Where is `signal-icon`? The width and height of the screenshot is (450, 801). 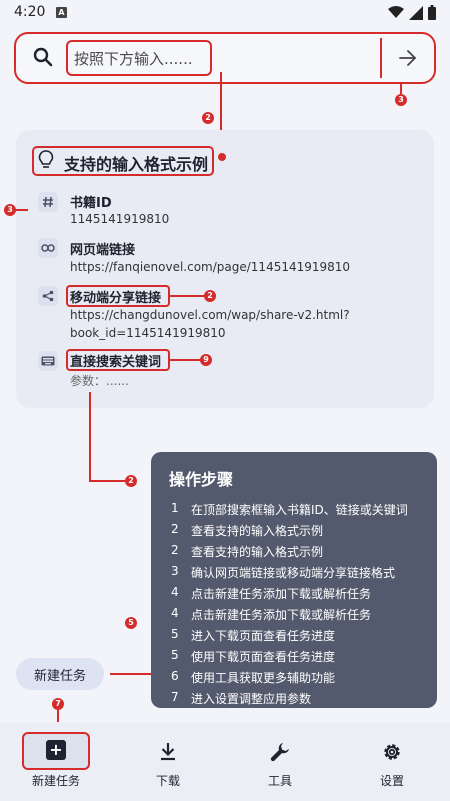 signal-icon is located at coordinates (416, 12).